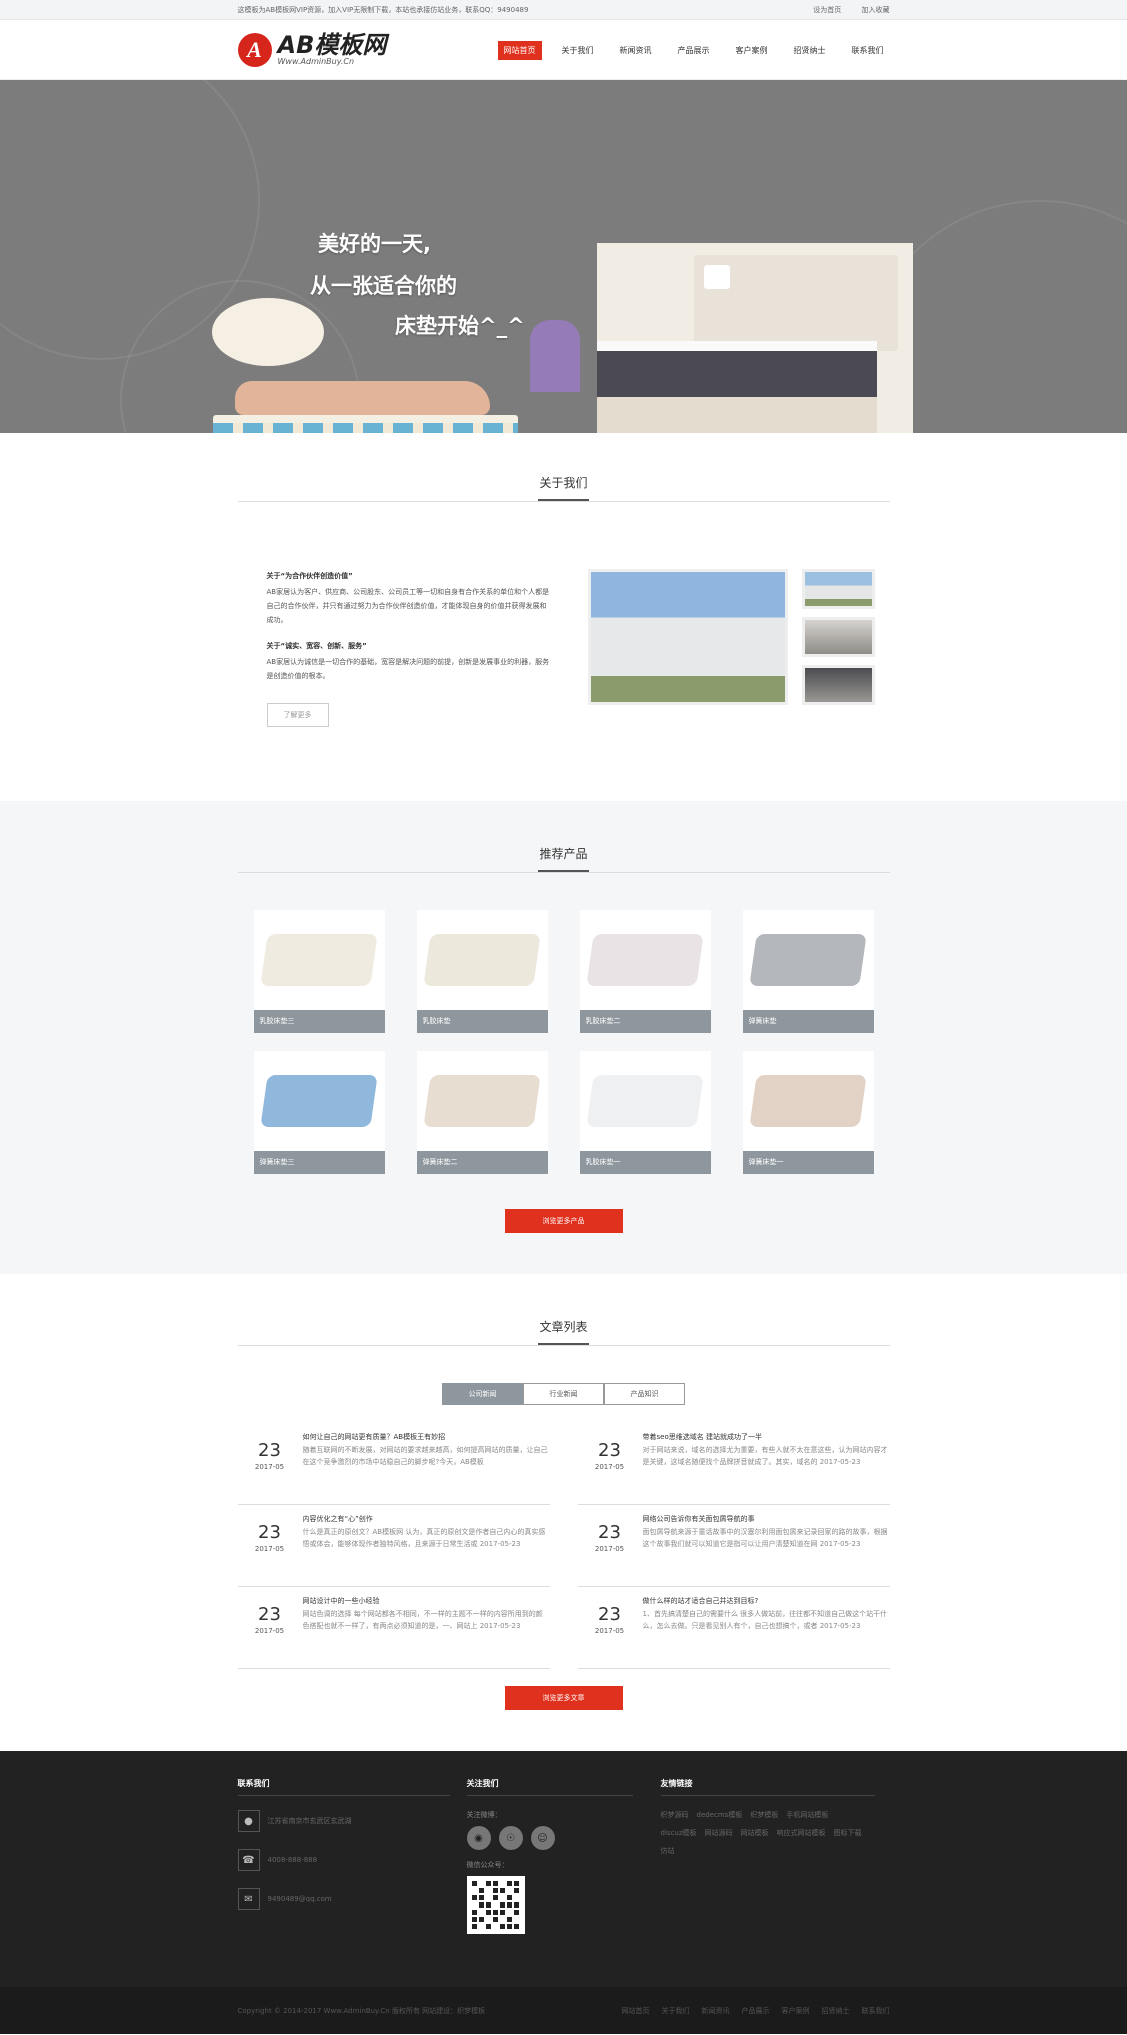 The image size is (1127, 2035). I want to click on product-card: 乳胶床垫, so click(482, 971).